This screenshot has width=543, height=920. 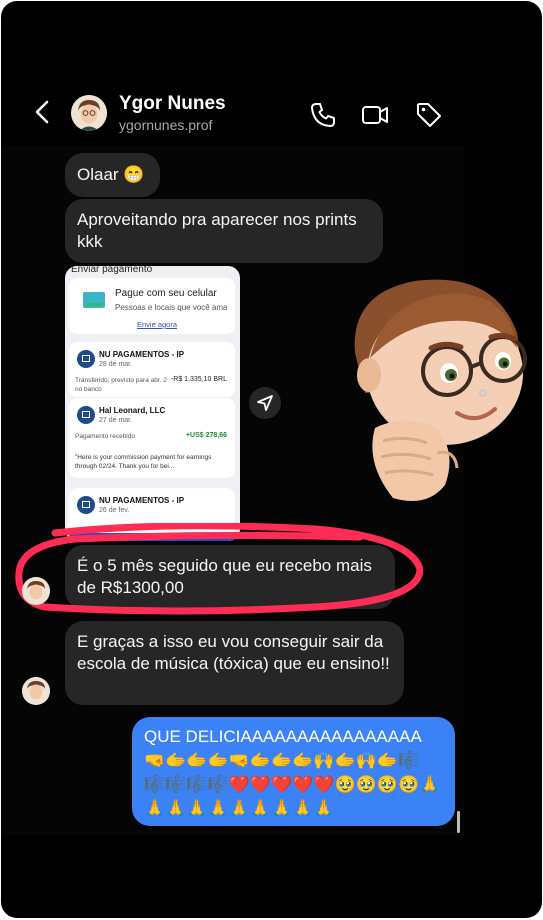 I want to click on memoji-sticker, so click(x=440, y=385).